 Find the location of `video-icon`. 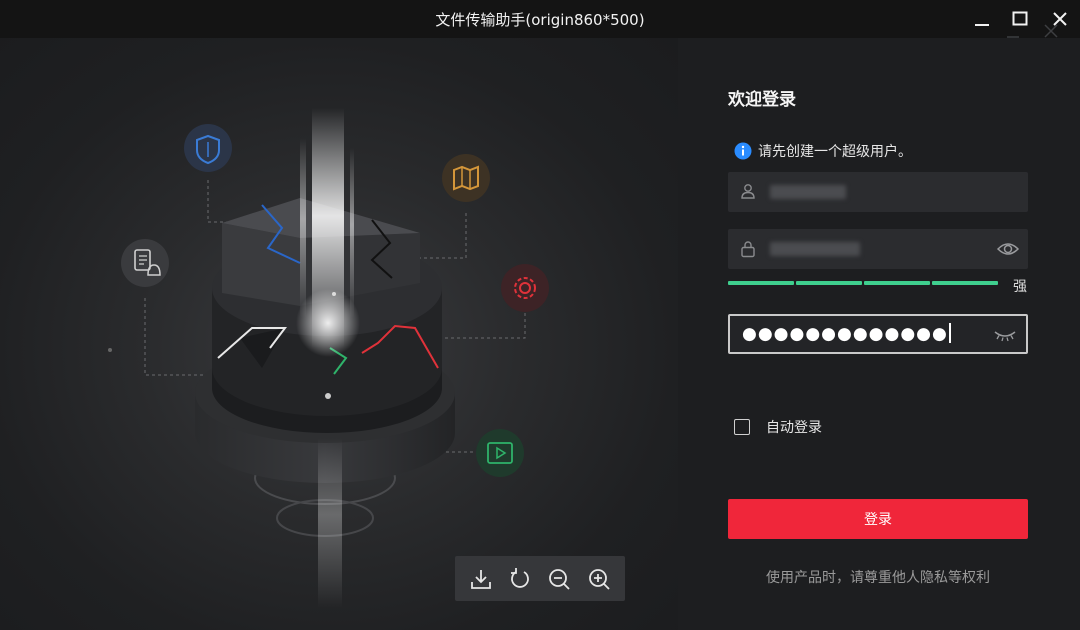

video-icon is located at coordinates (500, 453).